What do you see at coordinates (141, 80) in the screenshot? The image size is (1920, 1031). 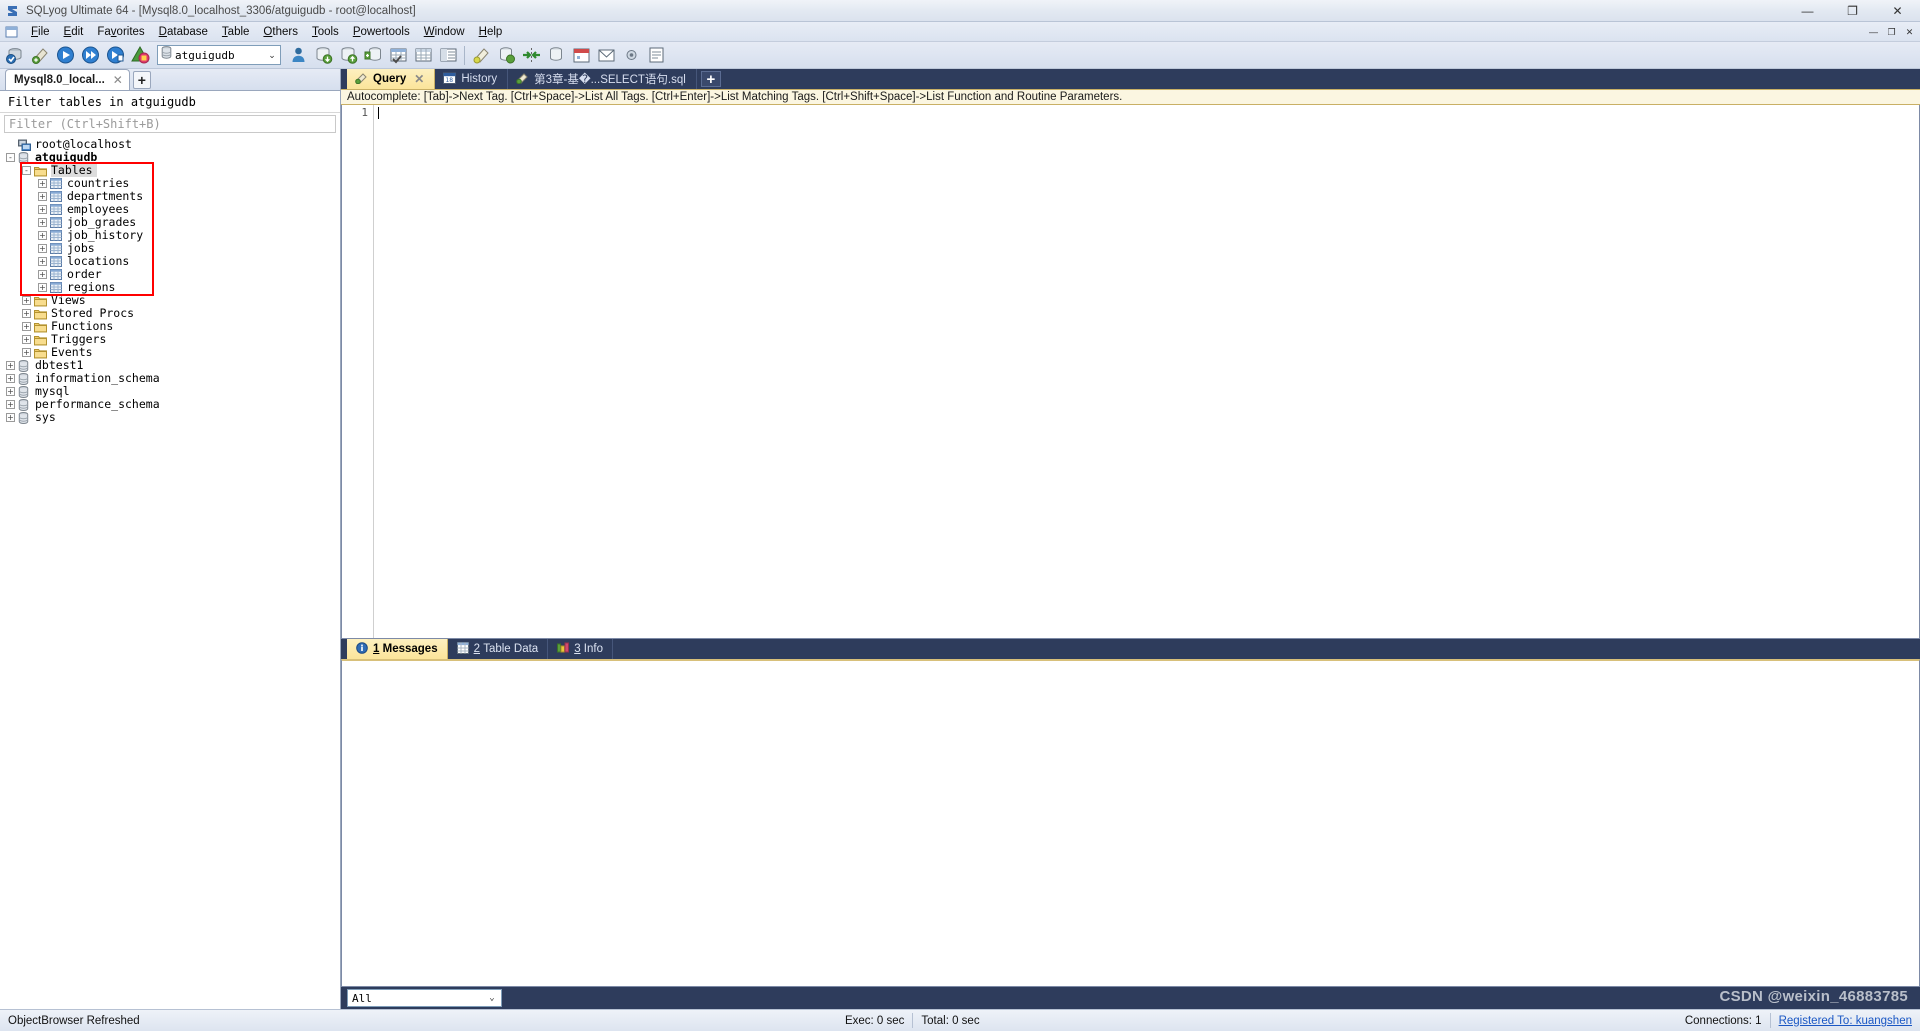 I see `add-connection-tab-button: +` at bounding box center [141, 80].